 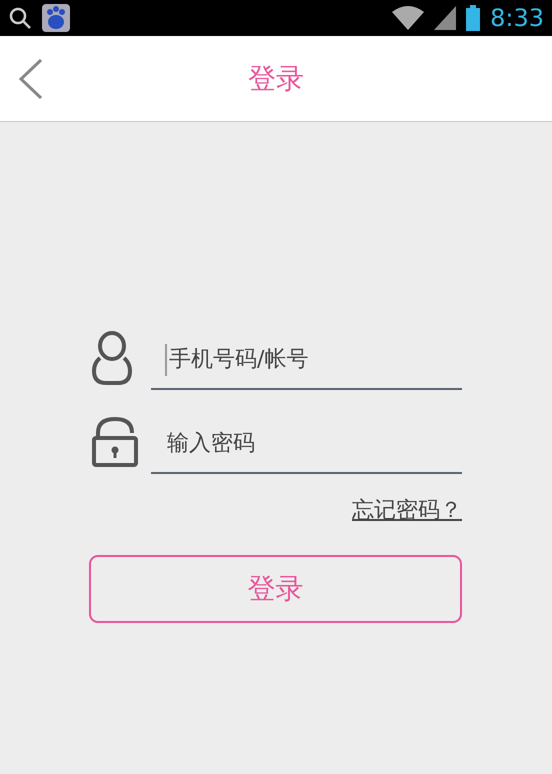 What do you see at coordinates (56, 18) in the screenshot?
I see `paw-icon` at bounding box center [56, 18].